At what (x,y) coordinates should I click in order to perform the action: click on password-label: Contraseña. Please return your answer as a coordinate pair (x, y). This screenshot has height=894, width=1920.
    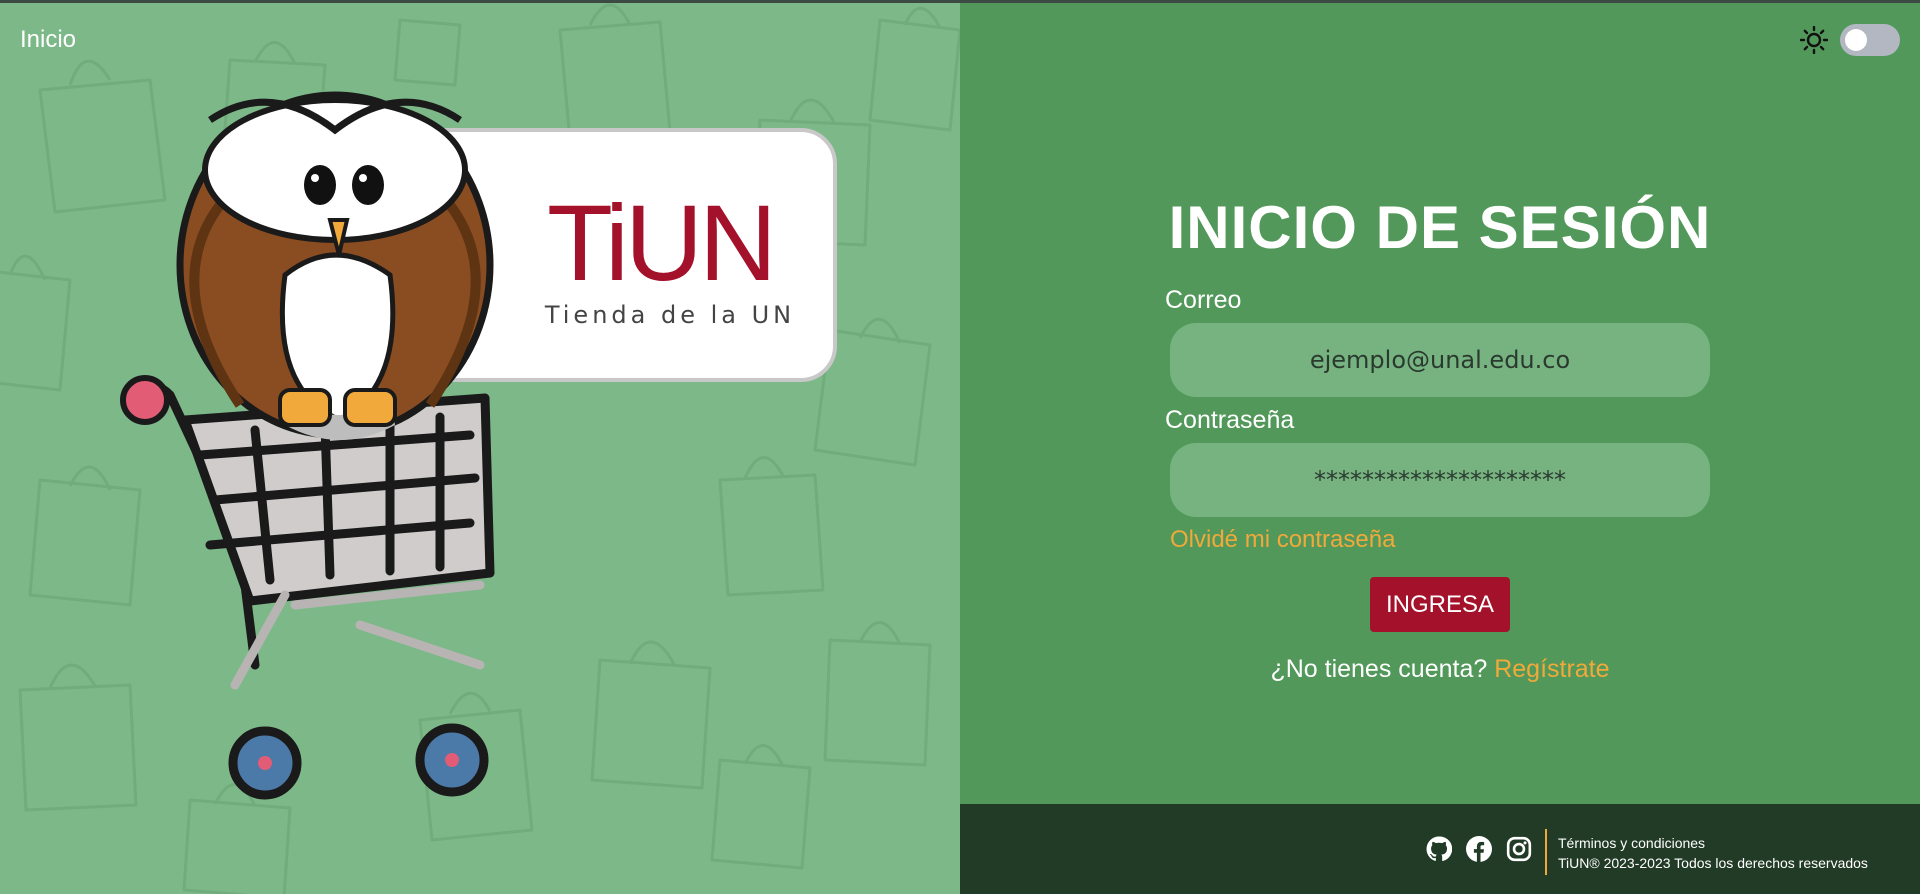
    Looking at the image, I should click on (1230, 420).